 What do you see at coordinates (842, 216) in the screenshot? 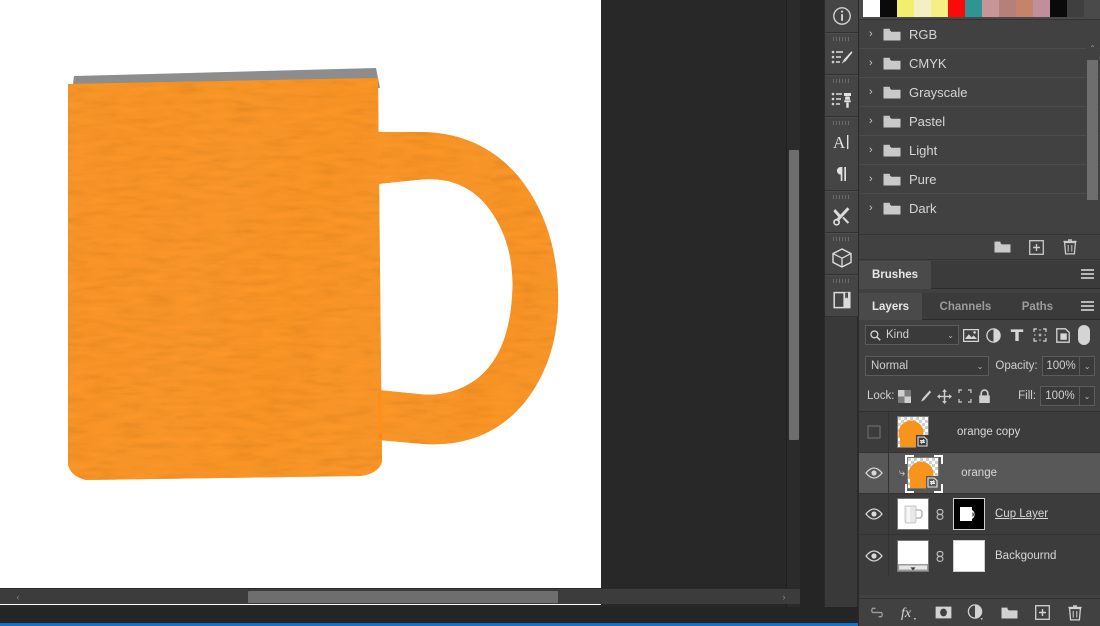
I see `tool-presets-icon` at bounding box center [842, 216].